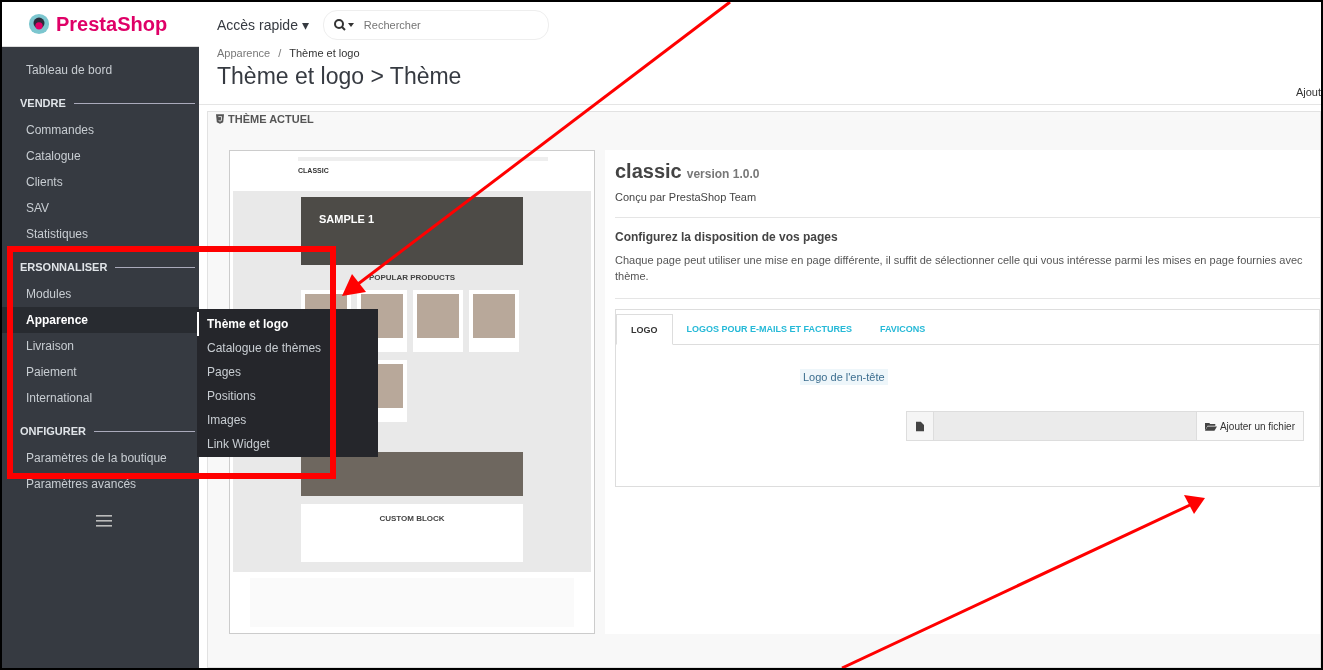 The image size is (1323, 670). What do you see at coordinates (100, 182) in the screenshot?
I see `sidebar-item: Clients` at bounding box center [100, 182].